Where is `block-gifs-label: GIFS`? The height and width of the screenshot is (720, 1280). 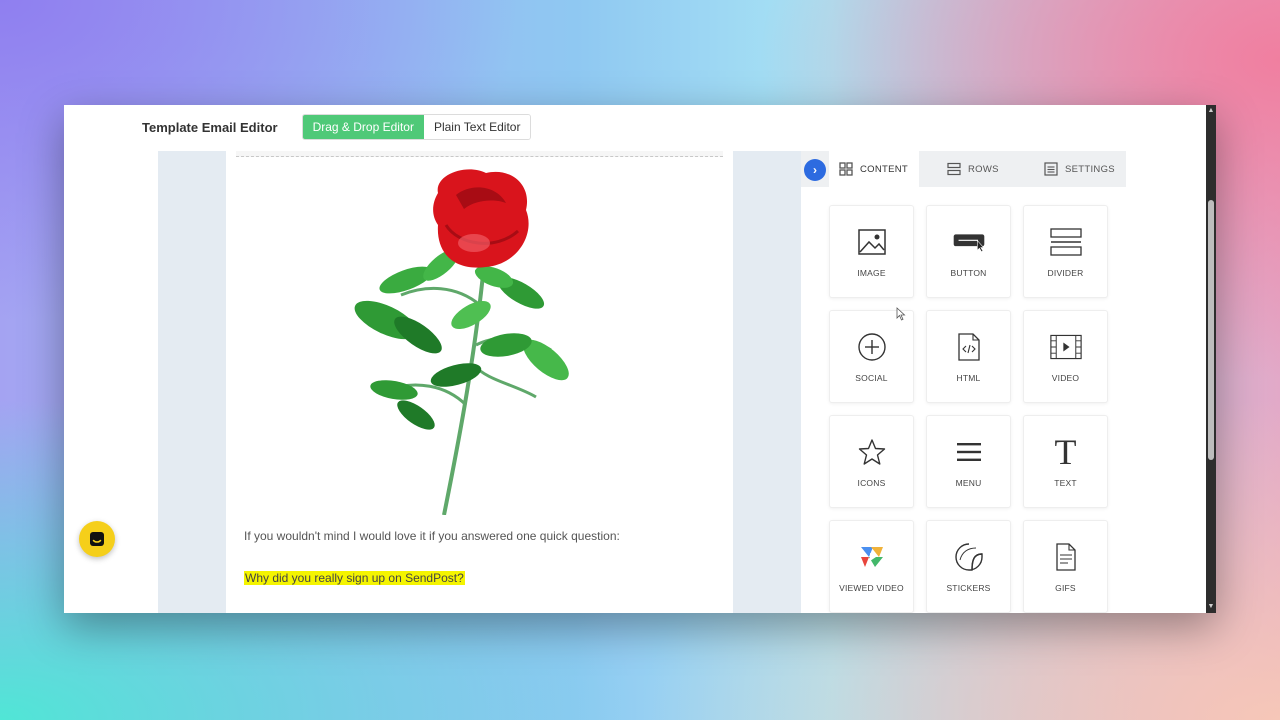 block-gifs-label: GIFS is located at coordinates (1065, 588).